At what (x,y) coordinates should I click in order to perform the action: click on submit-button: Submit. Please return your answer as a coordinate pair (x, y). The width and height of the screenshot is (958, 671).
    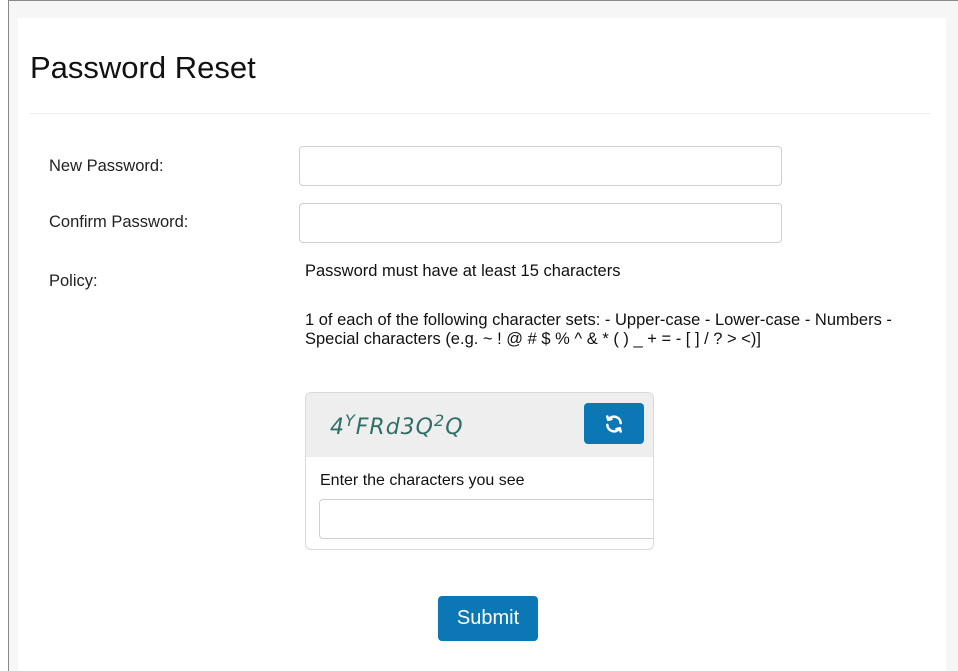
    Looking at the image, I should click on (488, 618).